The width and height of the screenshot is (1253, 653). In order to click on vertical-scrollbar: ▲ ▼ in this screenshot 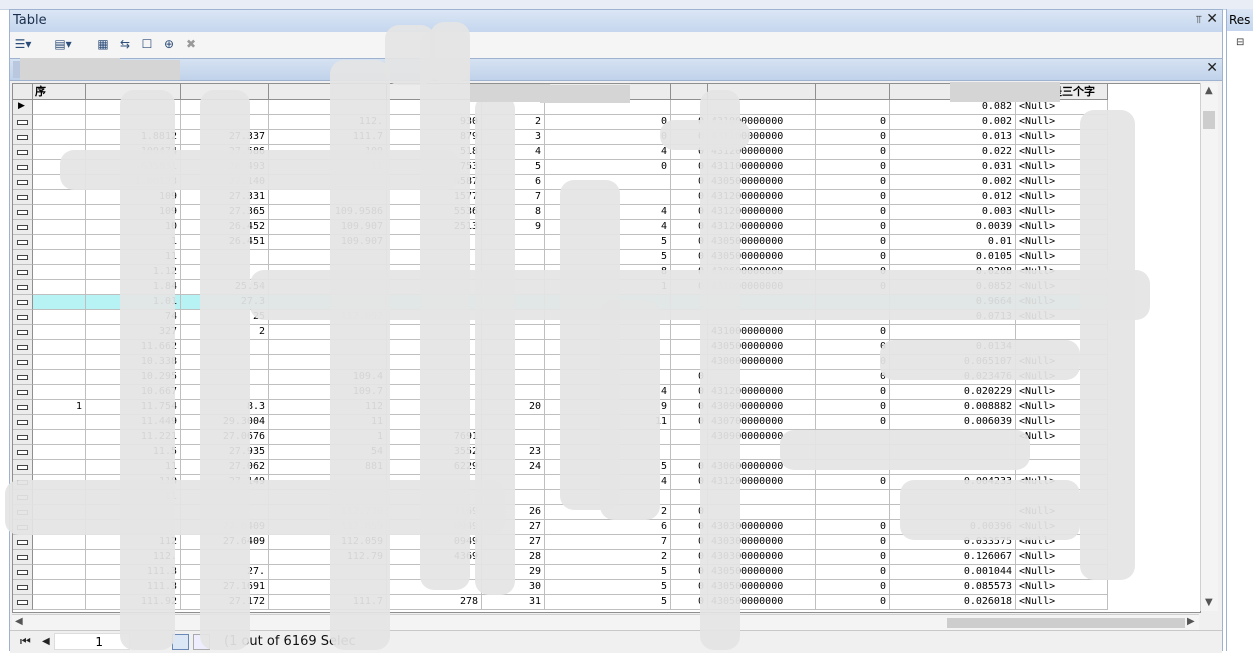, I will do `click(1209, 347)`.